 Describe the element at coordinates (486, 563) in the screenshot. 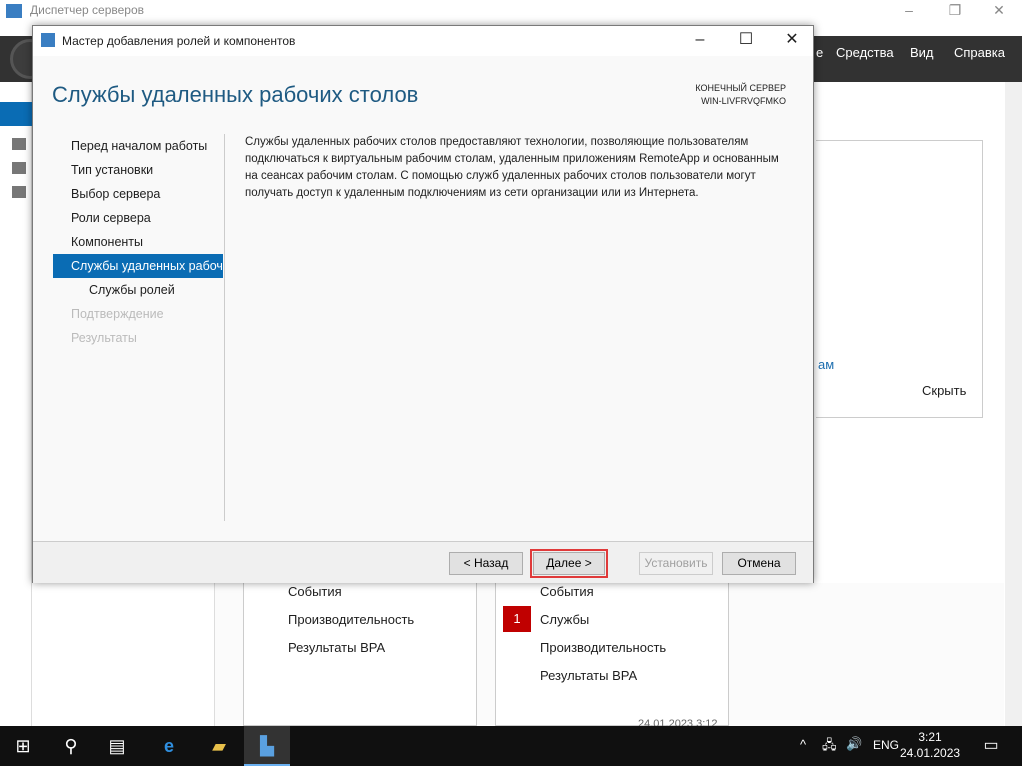

I see `back-button: < Назад` at that location.